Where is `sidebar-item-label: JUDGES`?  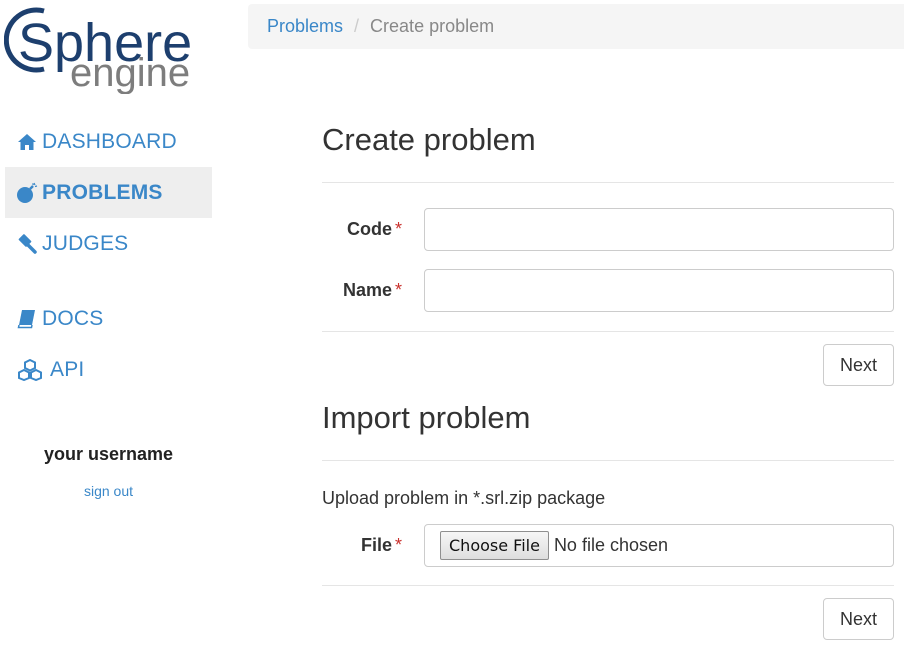
sidebar-item-label: JUDGES is located at coordinates (85, 243).